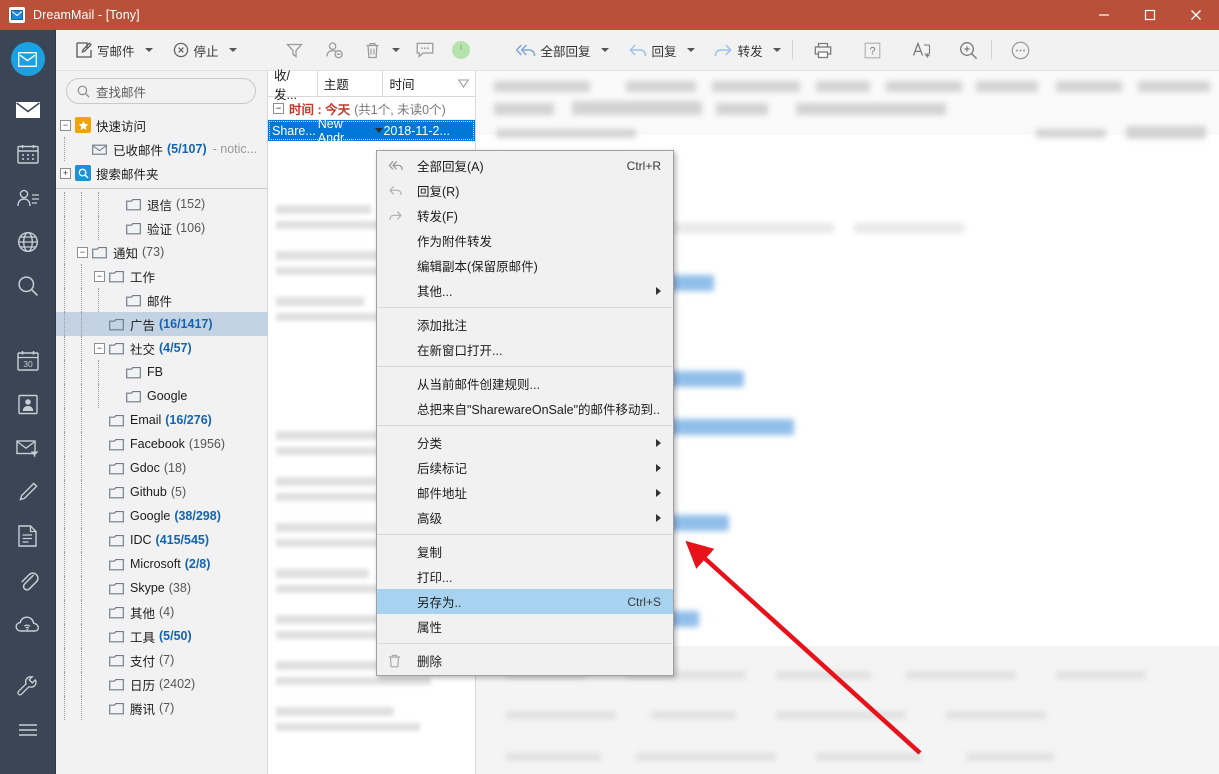 The image size is (1219, 774). What do you see at coordinates (162, 660) in the screenshot?
I see `folder-item-支付: 支付 (7)` at bounding box center [162, 660].